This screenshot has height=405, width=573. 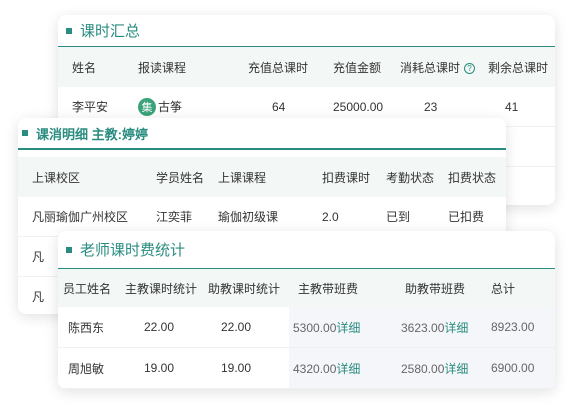 I want to click on remaining-hours: 41, so click(x=512, y=106).